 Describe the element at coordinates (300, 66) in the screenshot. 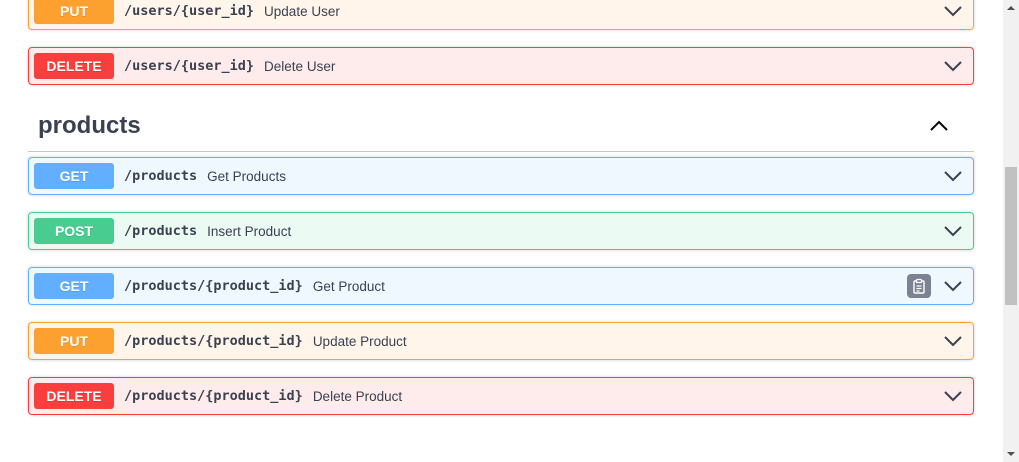

I see `operation-summary: Delete User` at that location.